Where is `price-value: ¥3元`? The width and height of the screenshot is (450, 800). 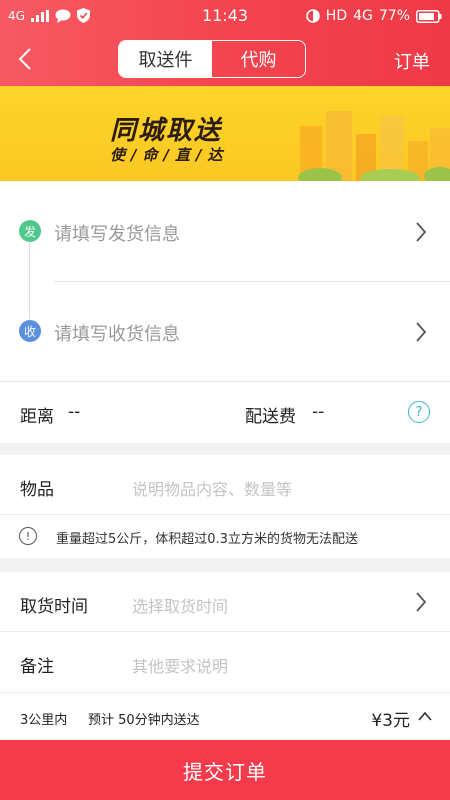
price-value: ¥3元 is located at coordinates (390, 721).